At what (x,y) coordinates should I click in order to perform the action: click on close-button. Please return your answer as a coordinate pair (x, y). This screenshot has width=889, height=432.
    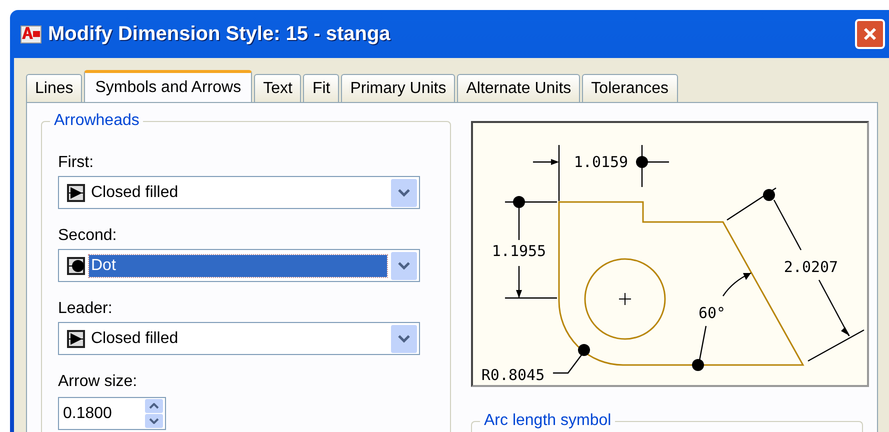
    Looking at the image, I should click on (870, 34).